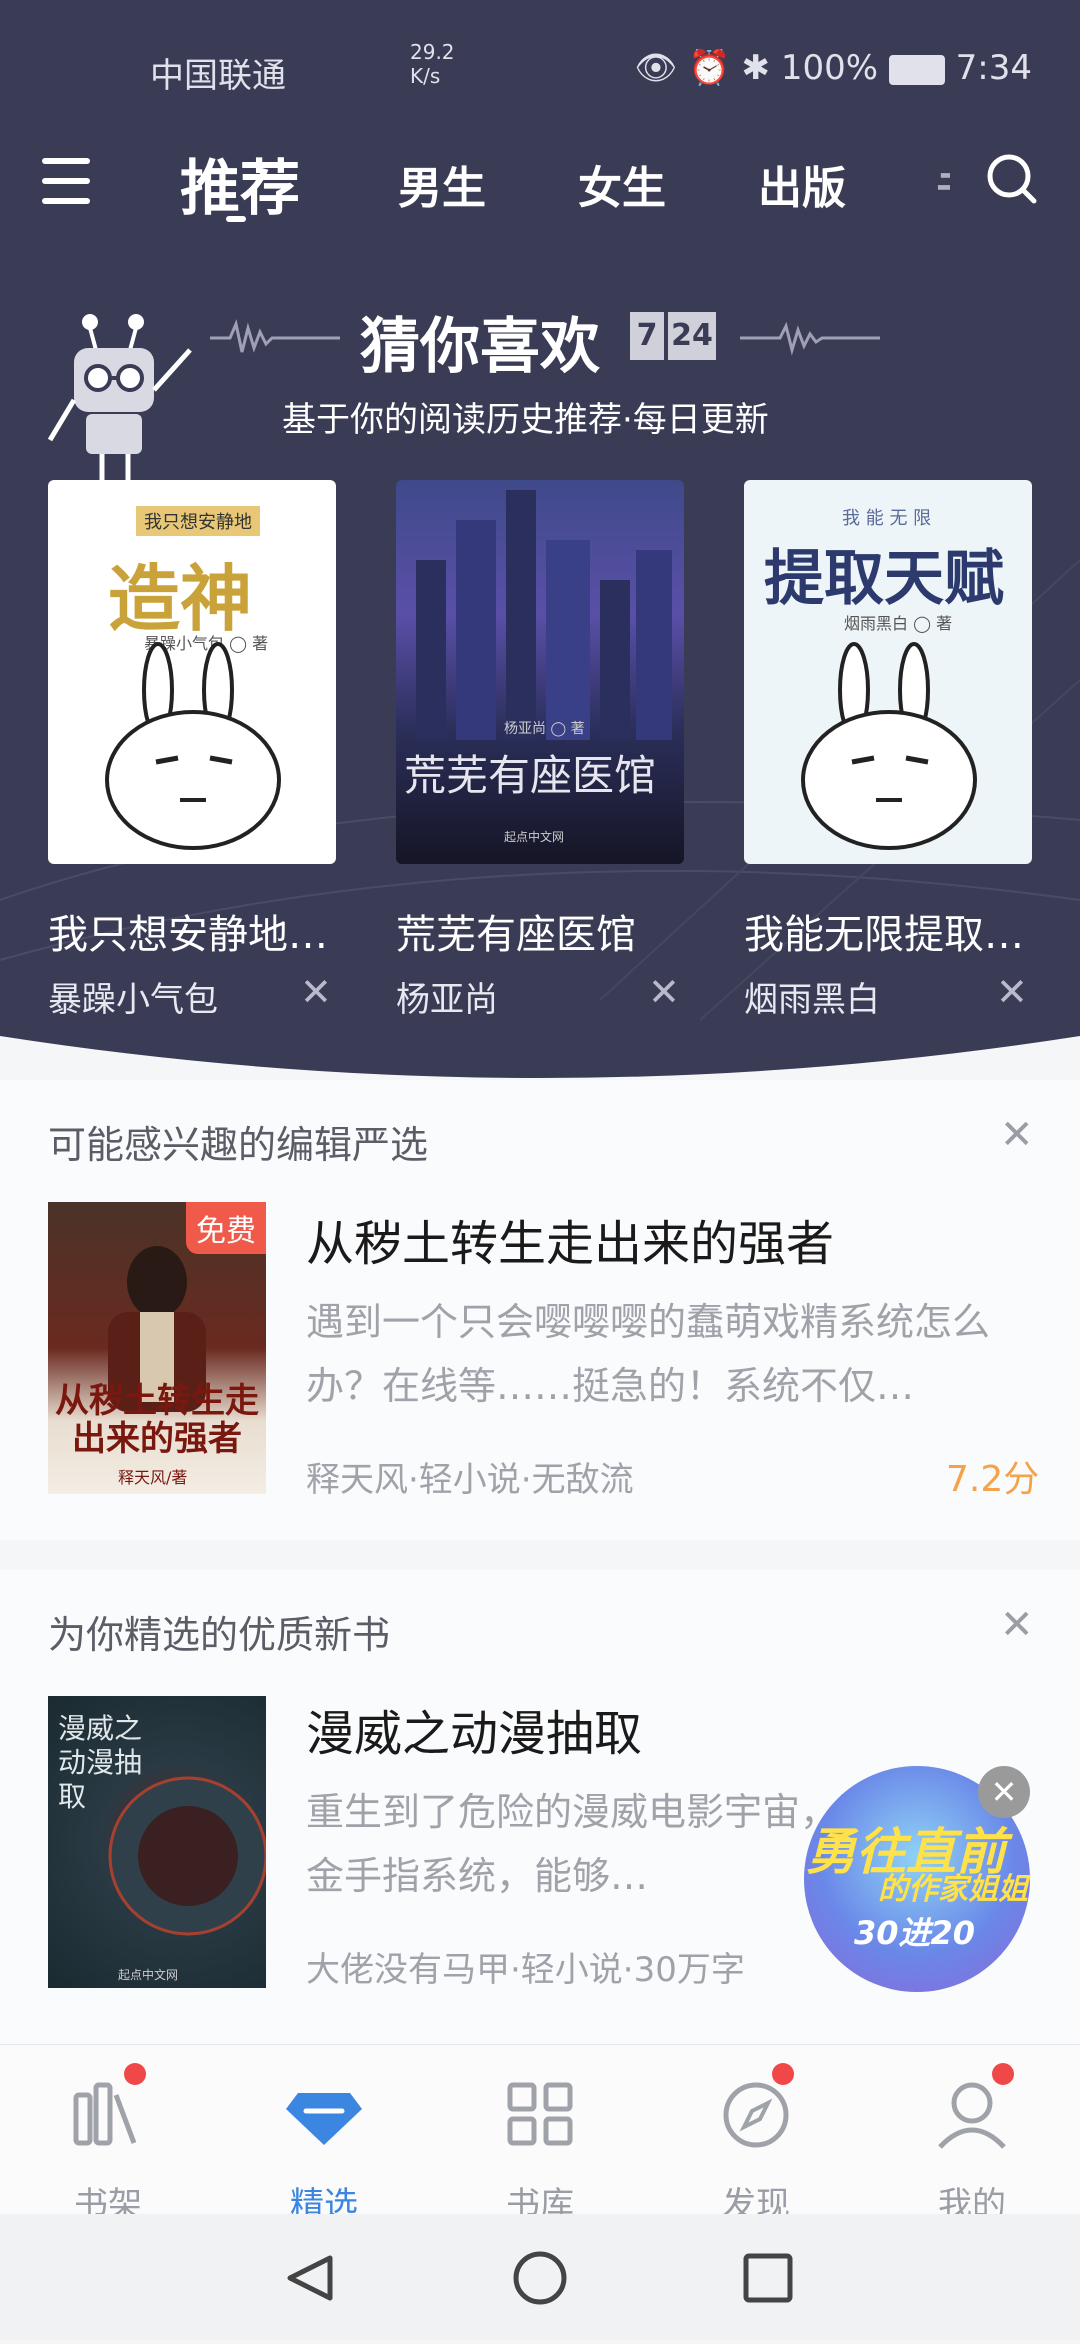  What do you see at coordinates (442, 184) in the screenshot?
I see `tab-male: 男生` at bounding box center [442, 184].